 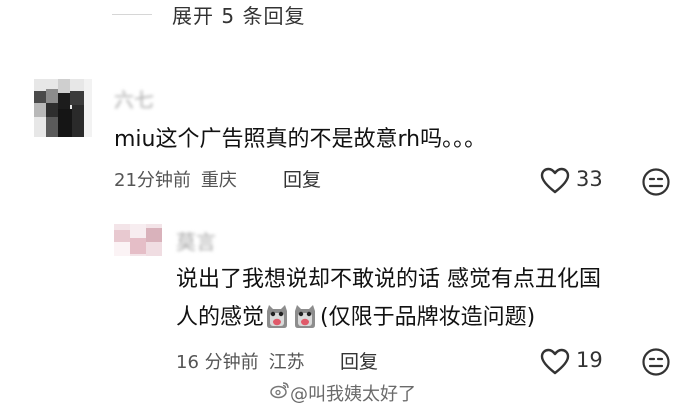 I want to click on comment-text-suffix: (仅限于品牌妆造问题), so click(x=428, y=317).